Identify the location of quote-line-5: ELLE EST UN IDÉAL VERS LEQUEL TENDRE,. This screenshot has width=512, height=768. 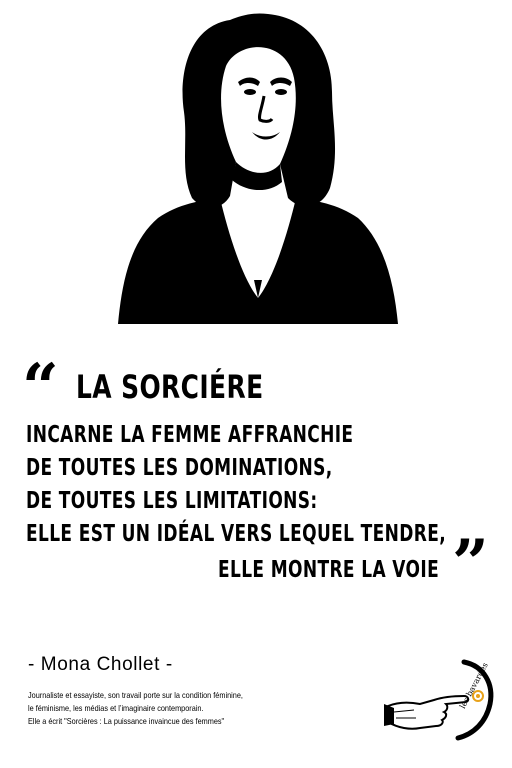
(236, 534).